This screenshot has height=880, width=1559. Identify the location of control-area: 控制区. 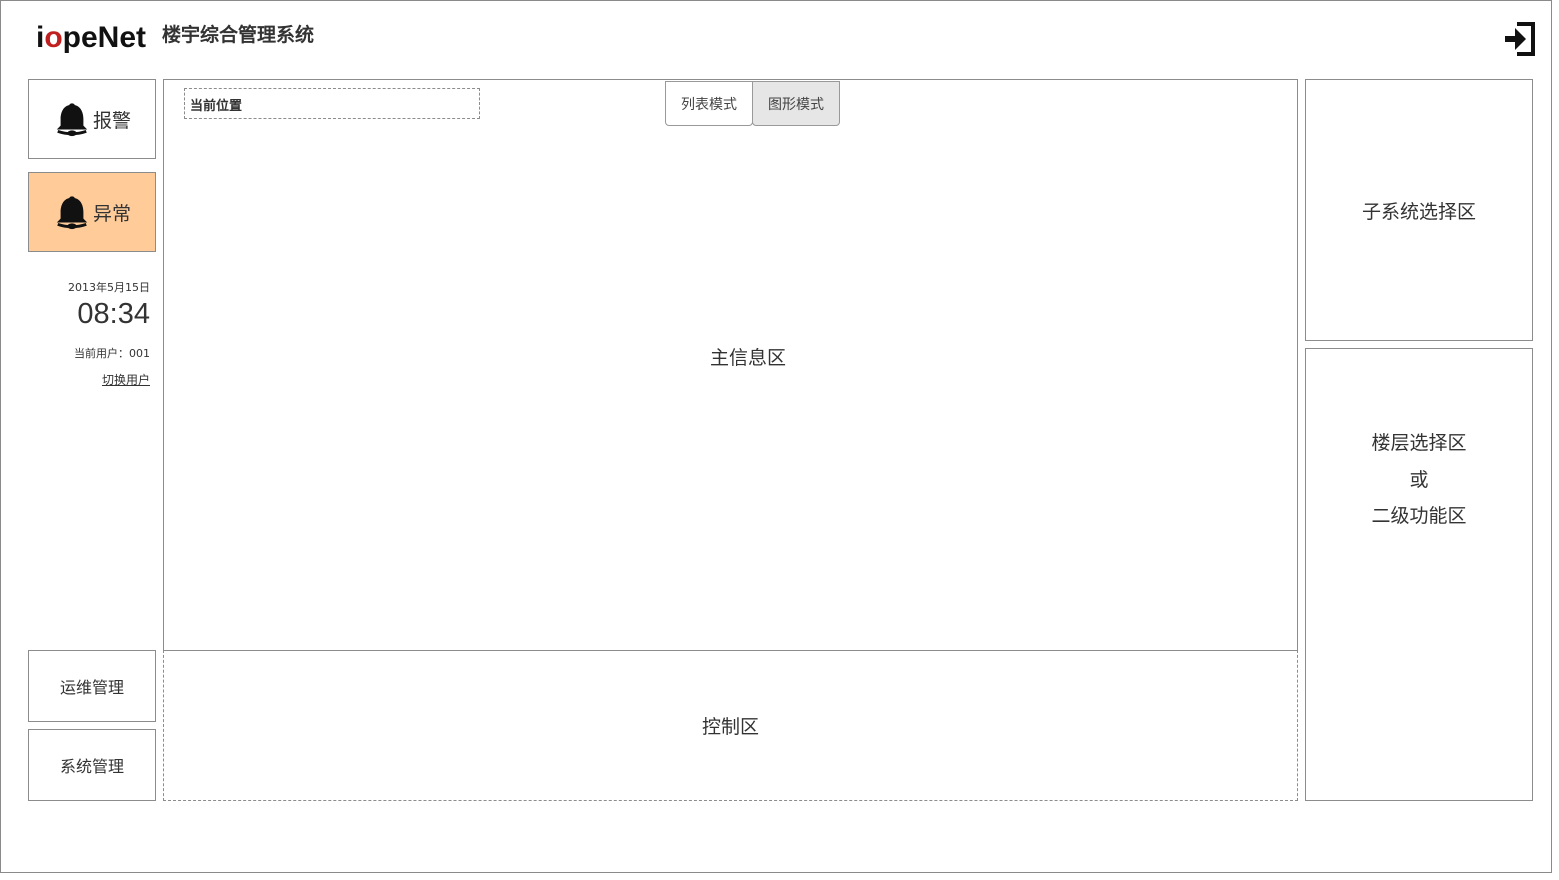
(730, 725).